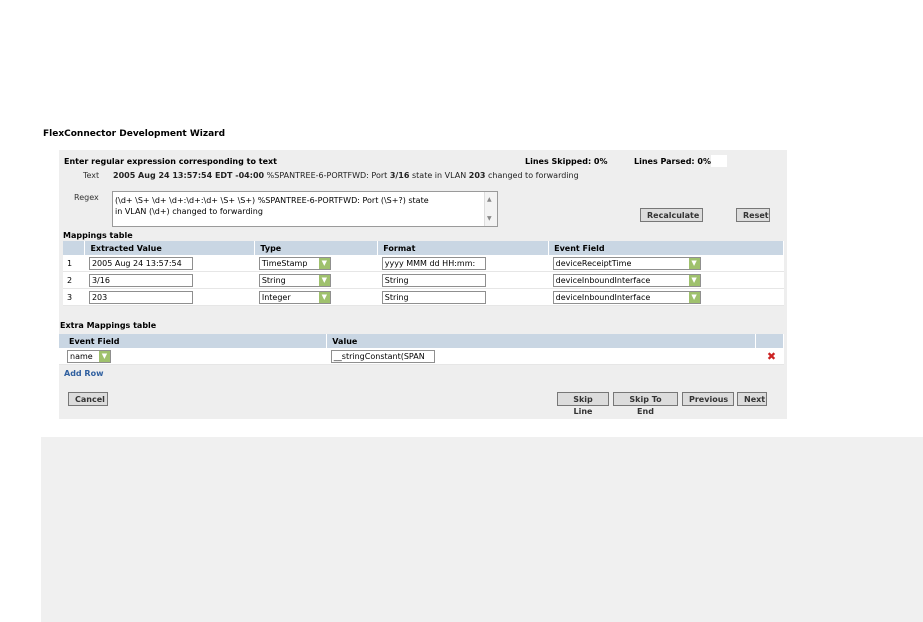  What do you see at coordinates (433, 263) in the screenshot?
I see `format-input: yyyy MMM dd HH:mm:` at bounding box center [433, 263].